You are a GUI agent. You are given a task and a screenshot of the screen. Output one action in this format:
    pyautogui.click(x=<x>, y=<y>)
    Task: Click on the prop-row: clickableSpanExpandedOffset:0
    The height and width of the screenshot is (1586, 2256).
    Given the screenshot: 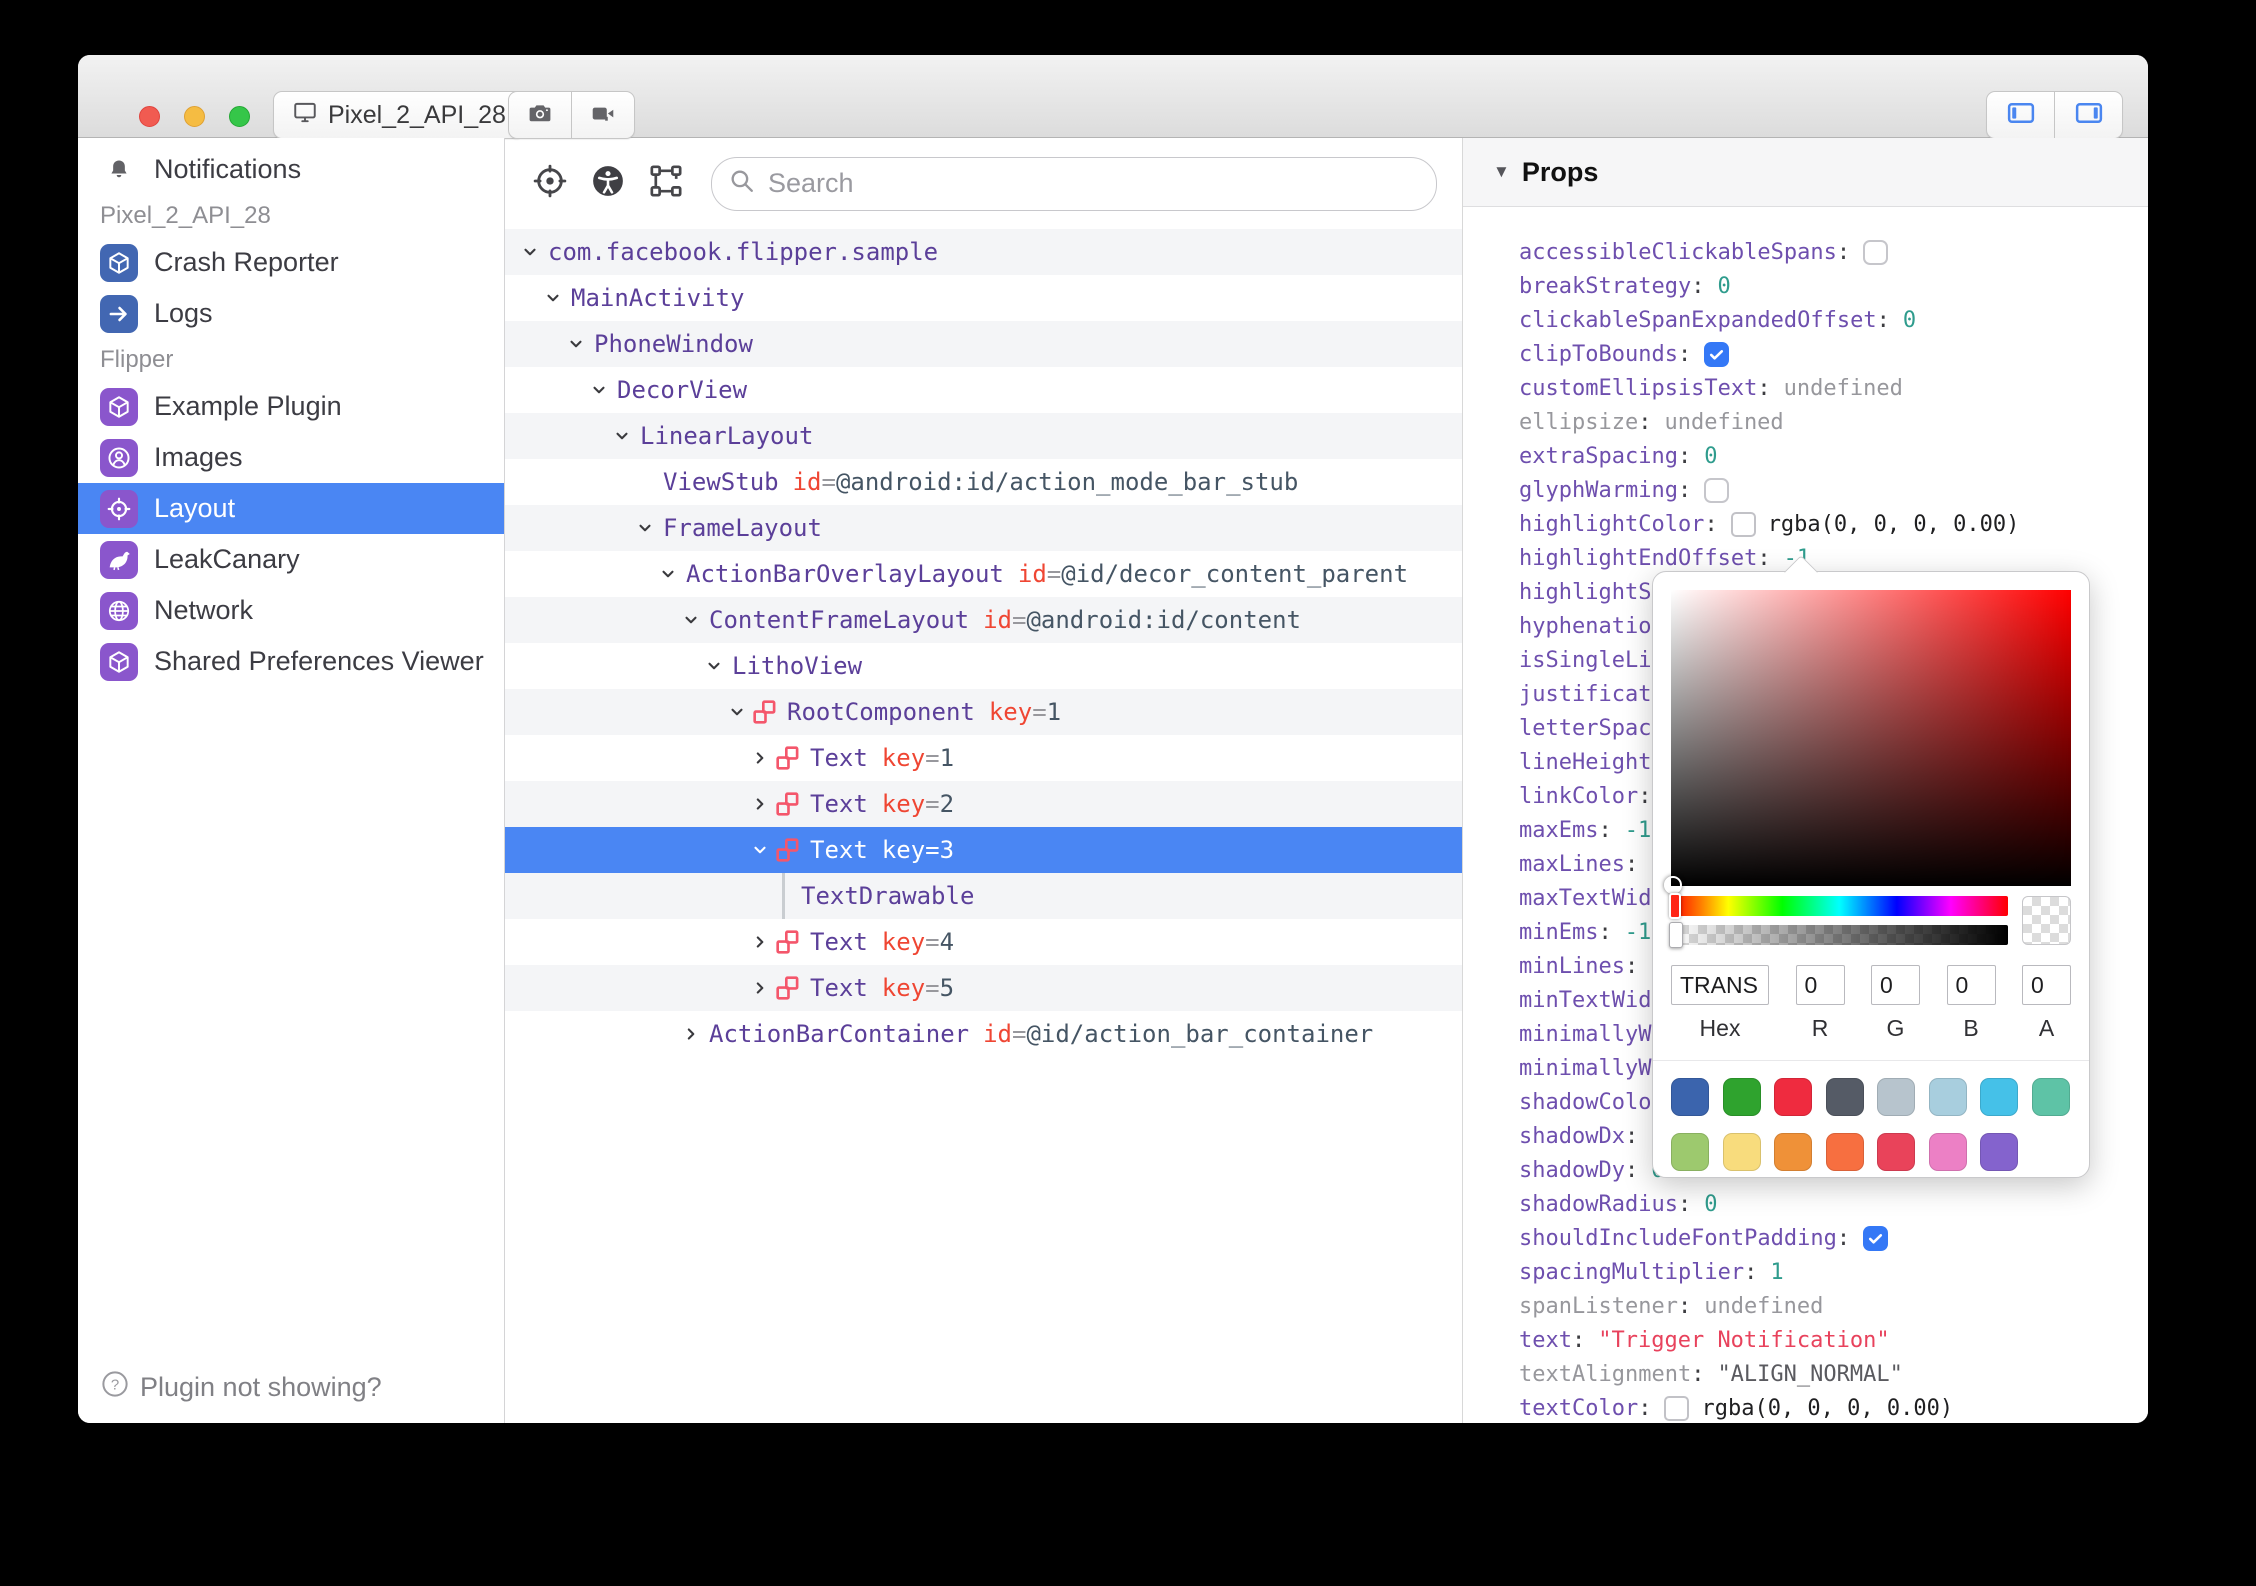 What is the action you would take?
    pyautogui.click(x=1833, y=320)
    